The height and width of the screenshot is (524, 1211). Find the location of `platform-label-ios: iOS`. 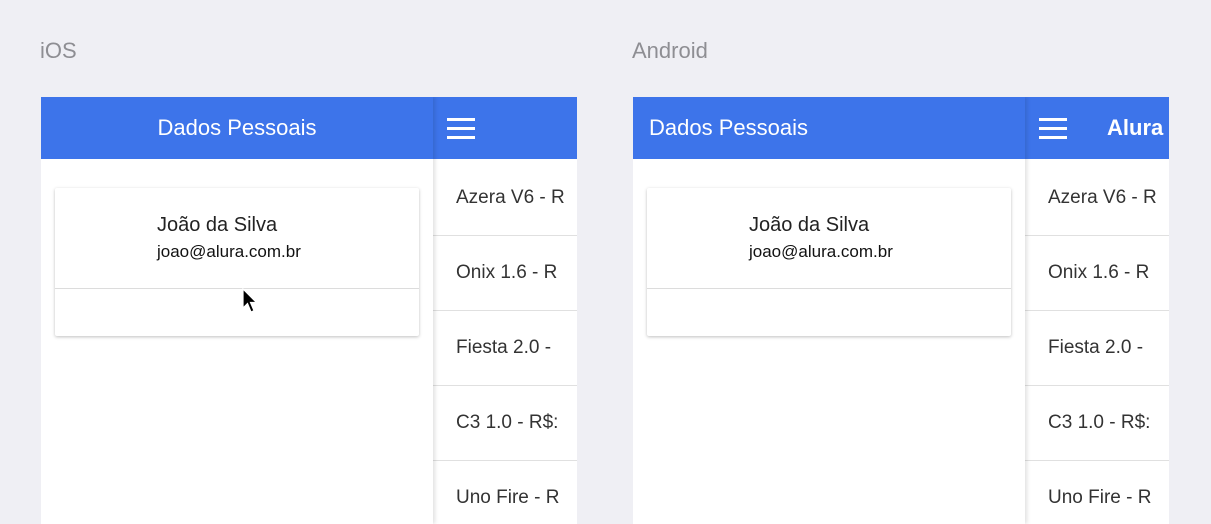

platform-label-ios: iOS is located at coordinates (58, 50).